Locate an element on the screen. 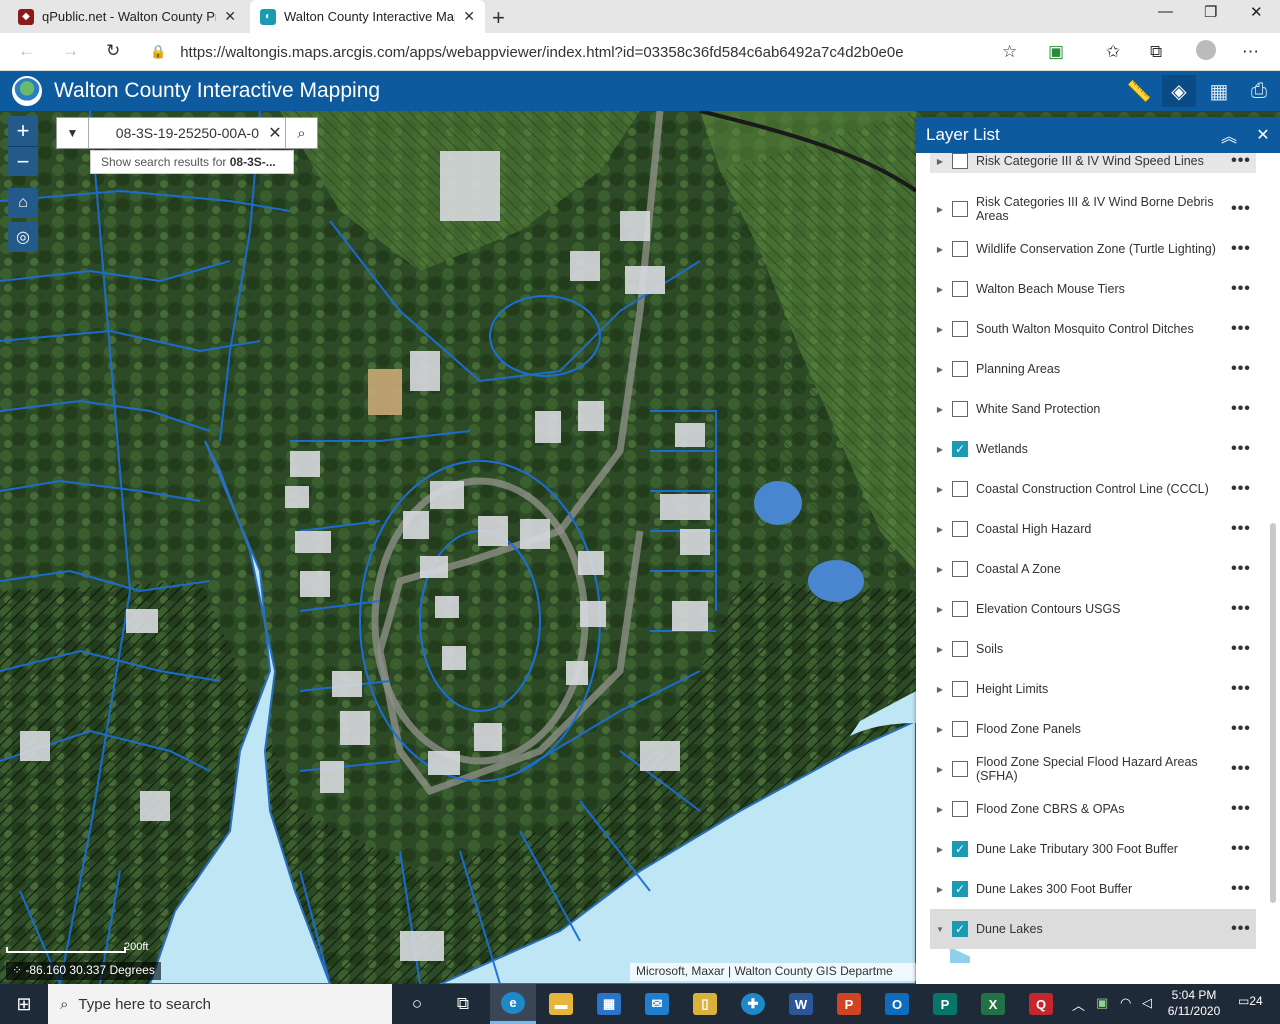 This screenshot has width=1280, height=1024. new-tab-button: + is located at coordinates (498, 18).